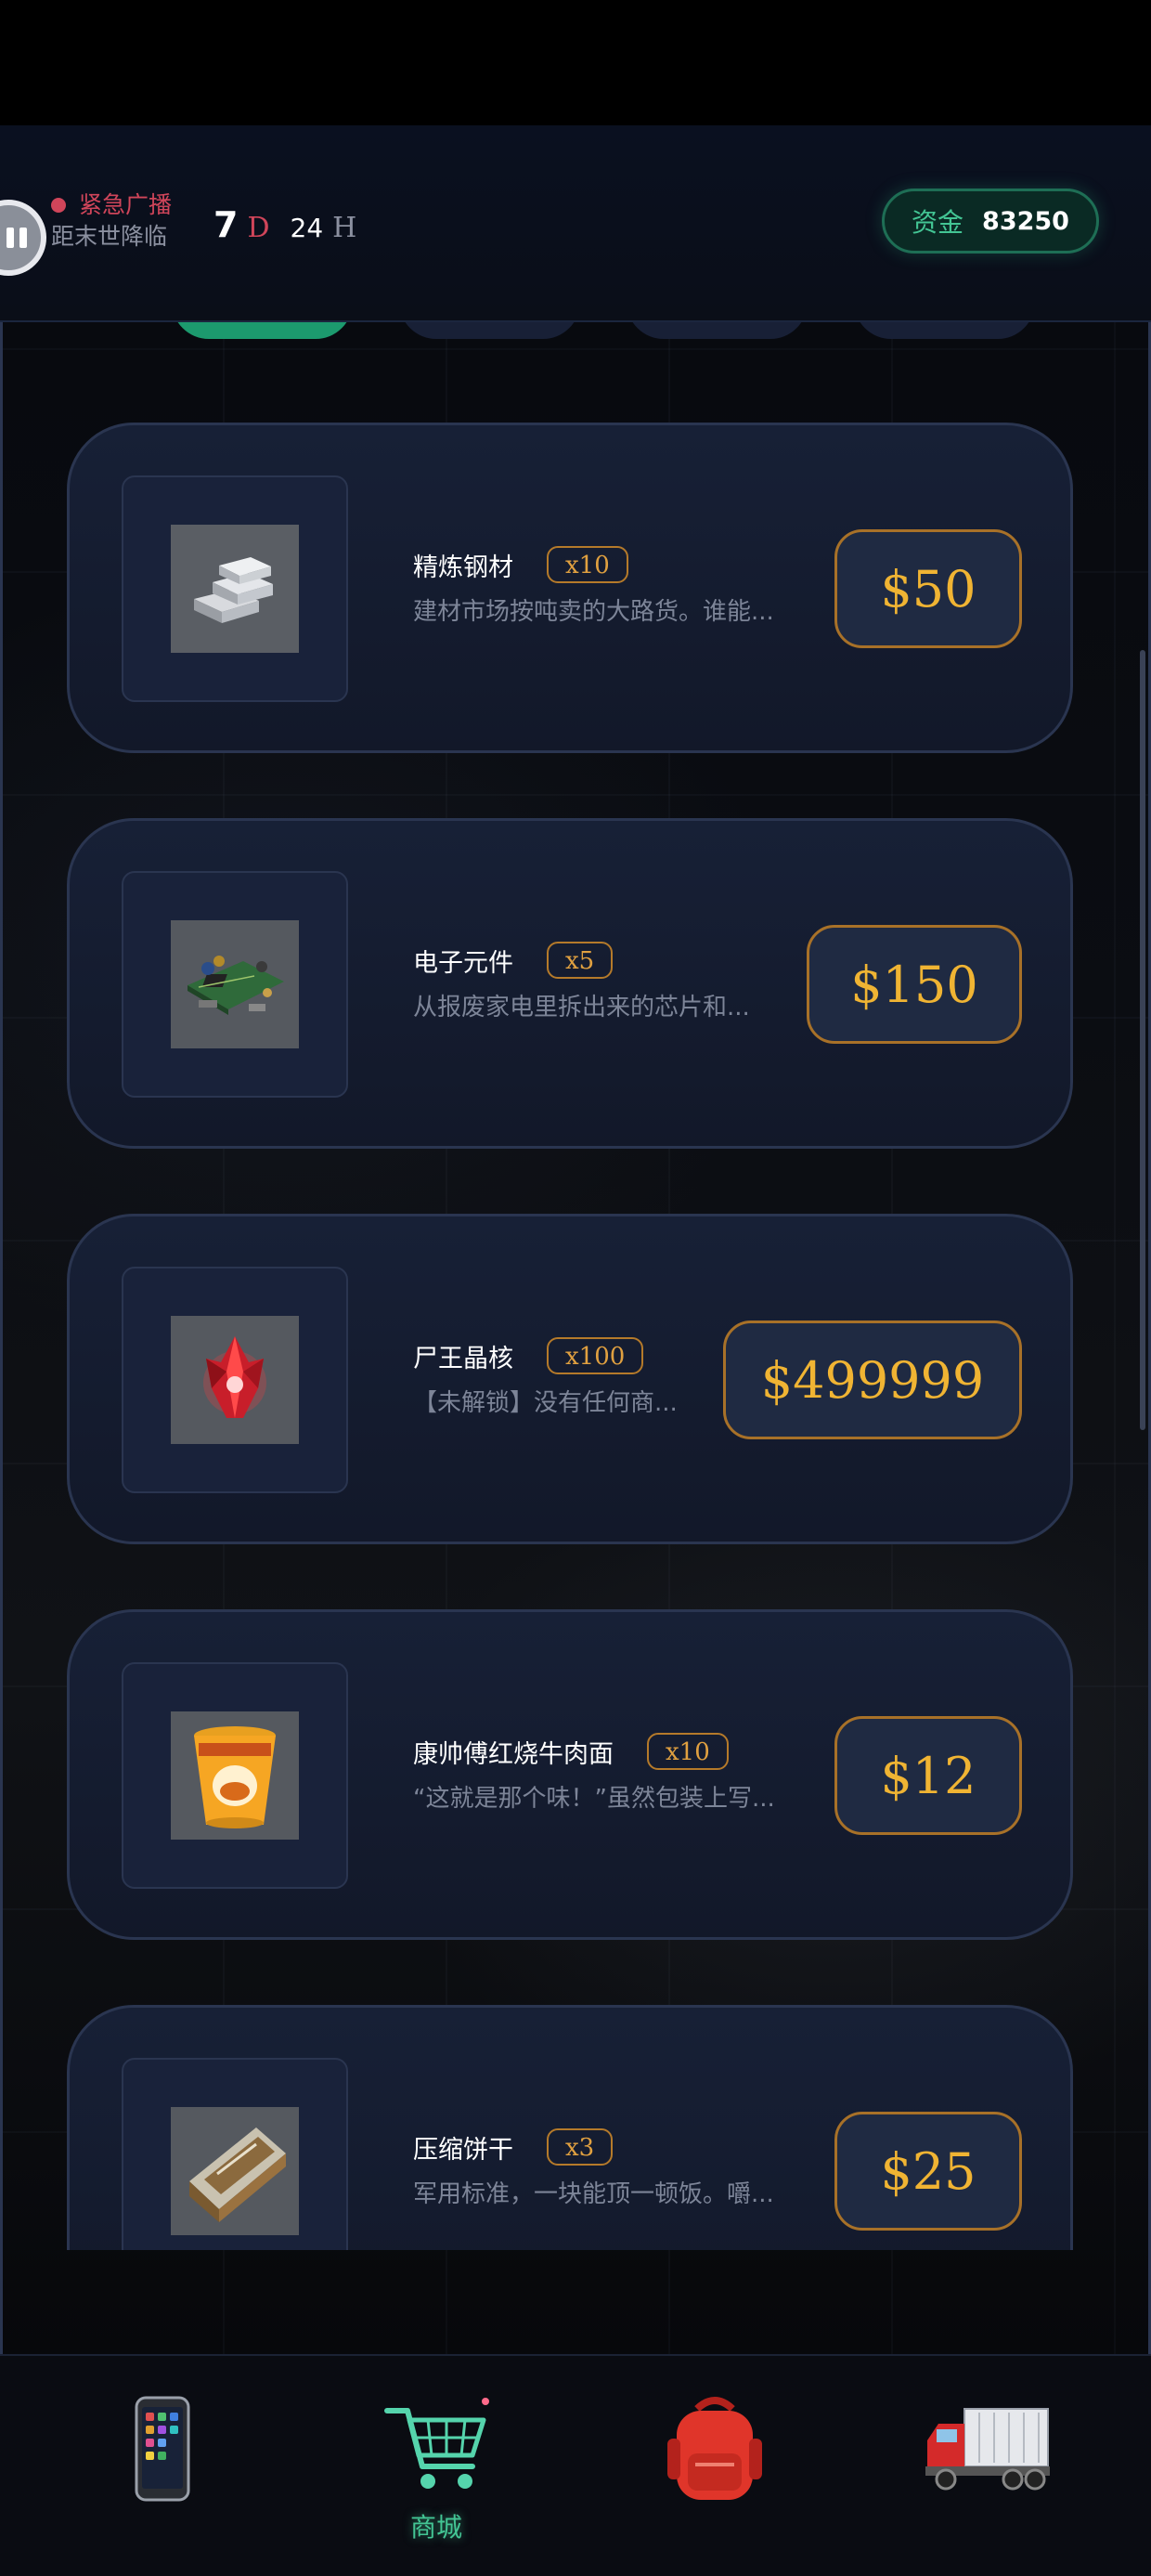 This screenshot has width=1151, height=2576. What do you see at coordinates (235, 2171) in the screenshot?
I see `compressed-biscuit-icon` at bounding box center [235, 2171].